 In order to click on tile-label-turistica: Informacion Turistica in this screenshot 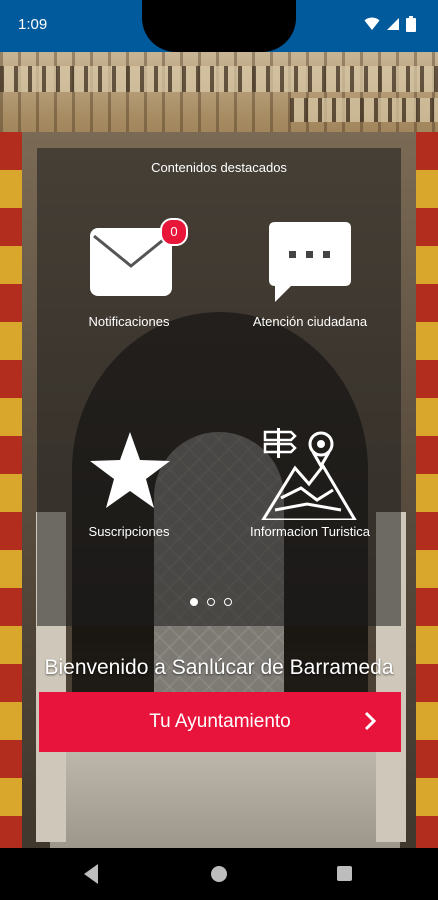, I will do `click(310, 531)`.